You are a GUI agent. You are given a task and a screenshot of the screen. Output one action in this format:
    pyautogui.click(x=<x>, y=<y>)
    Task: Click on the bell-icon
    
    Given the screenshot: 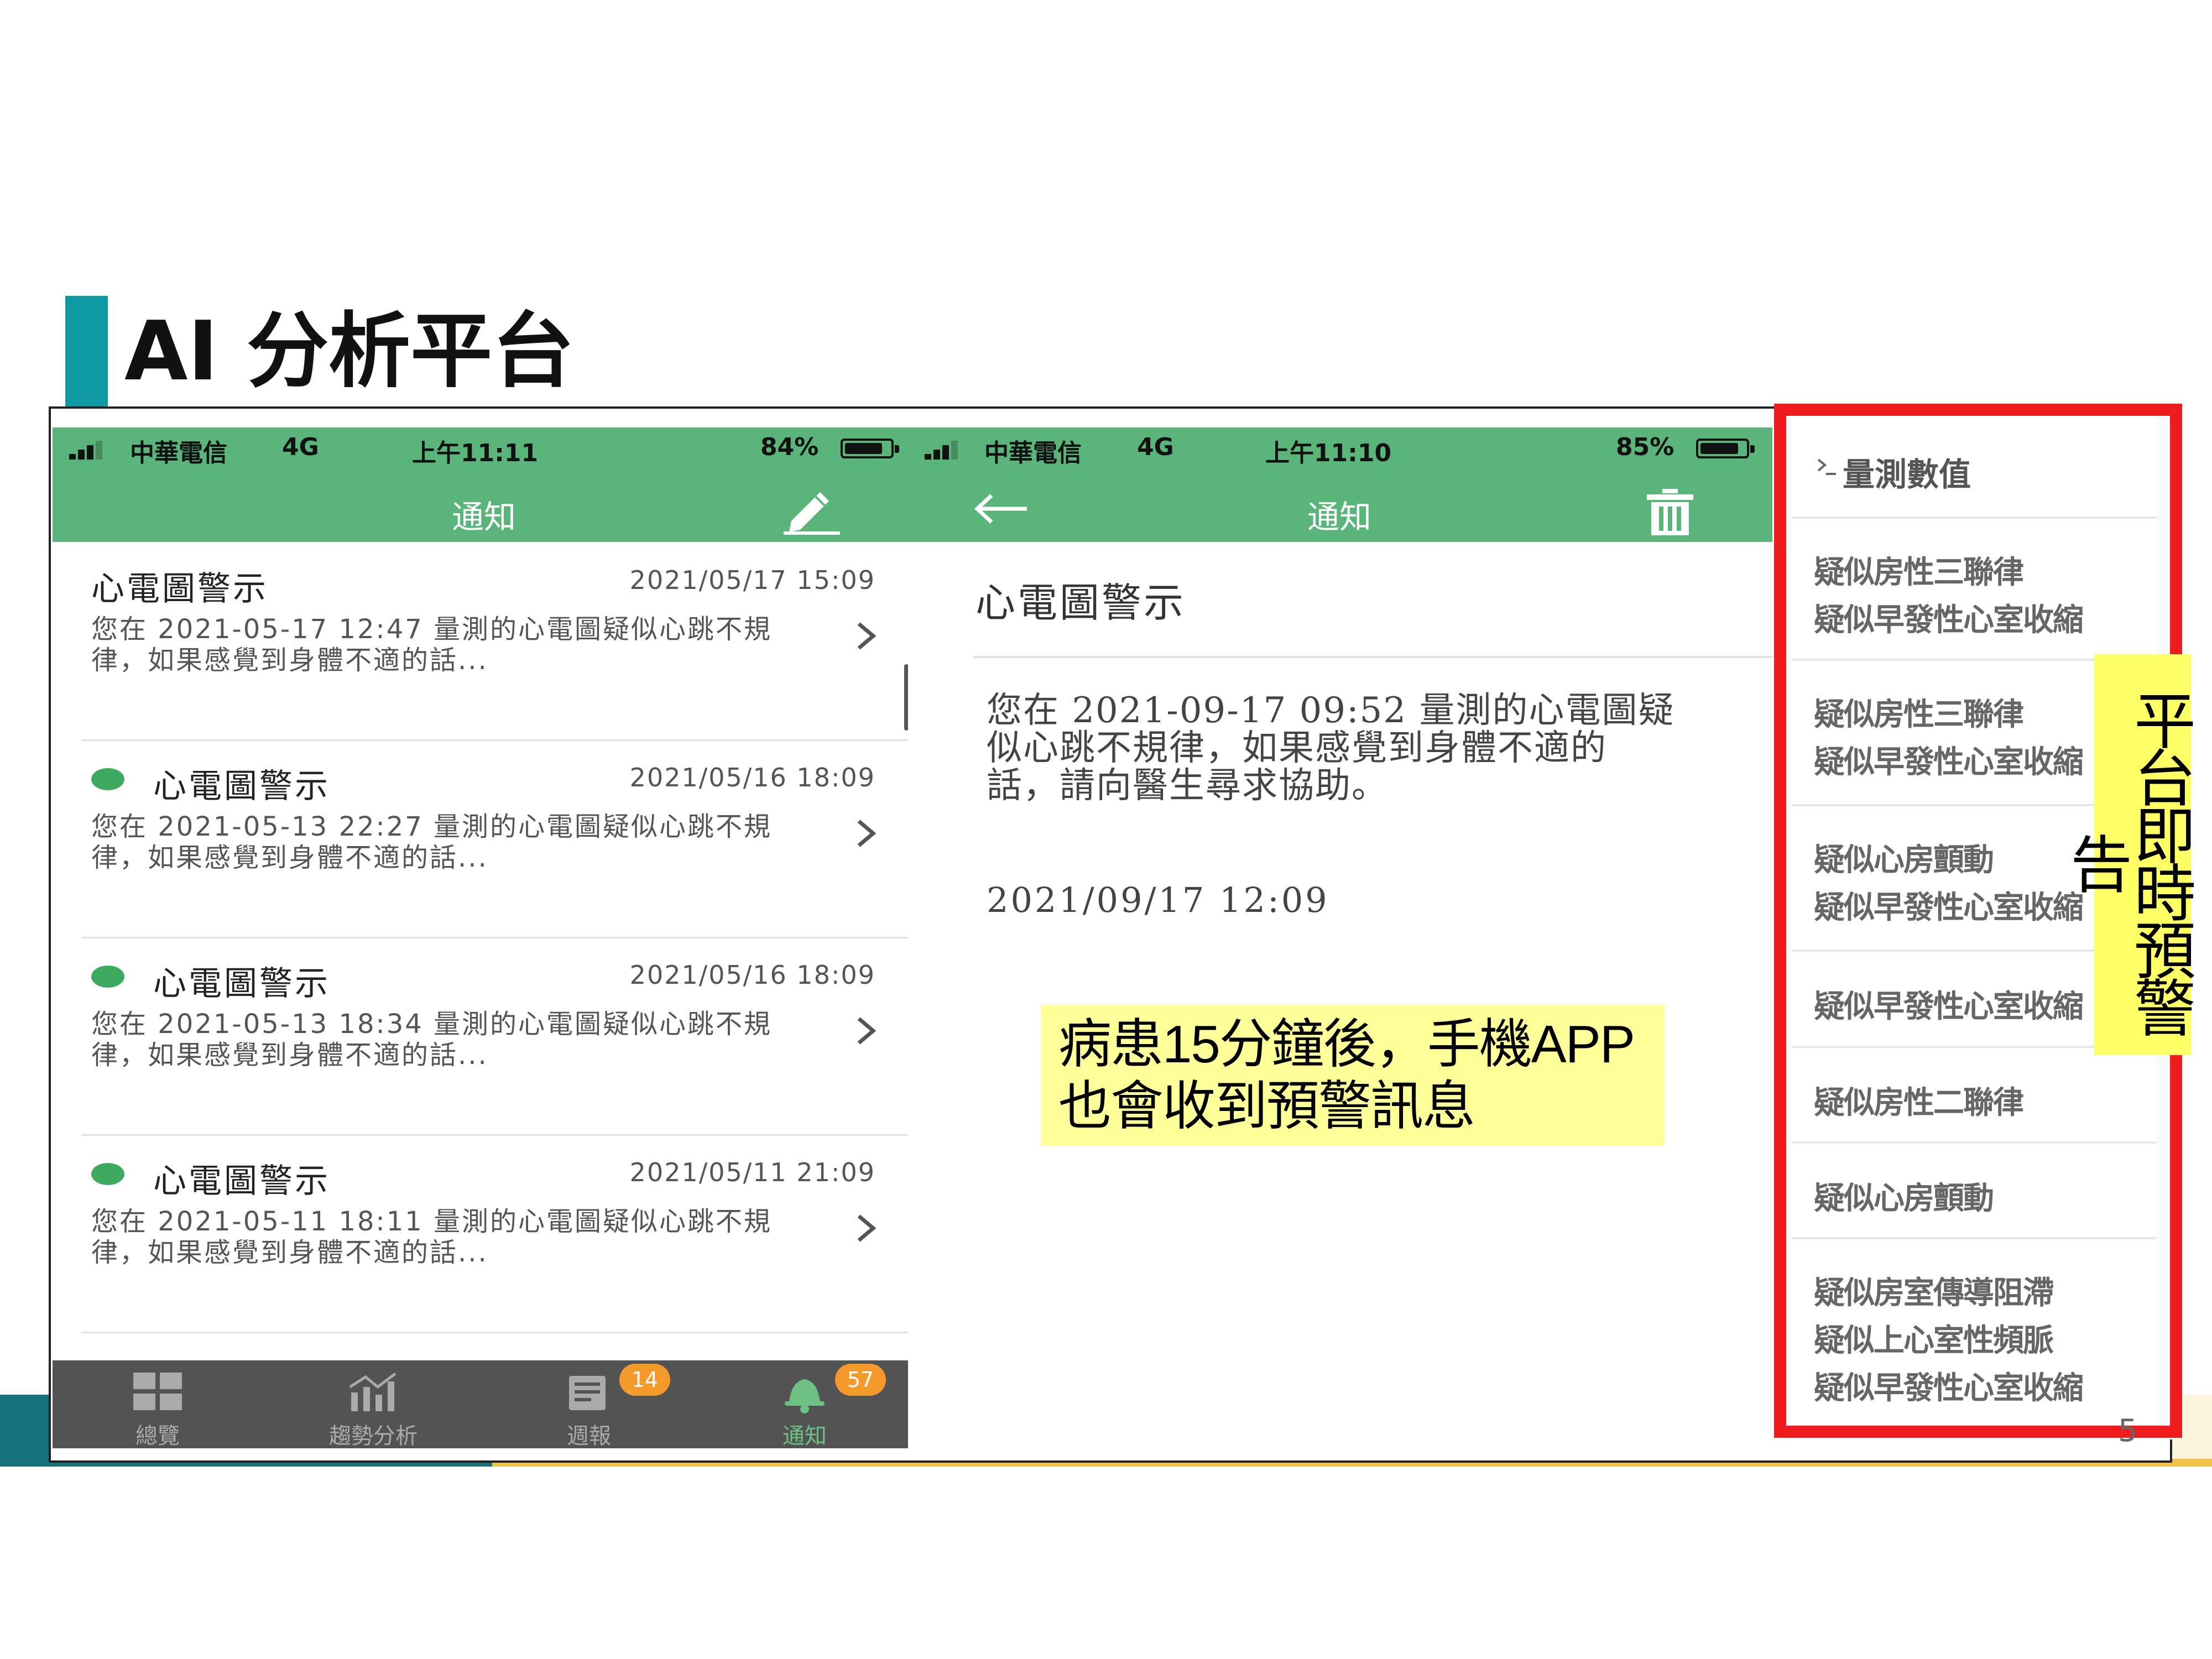 What is the action you would take?
    pyautogui.click(x=805, y=1396)
    